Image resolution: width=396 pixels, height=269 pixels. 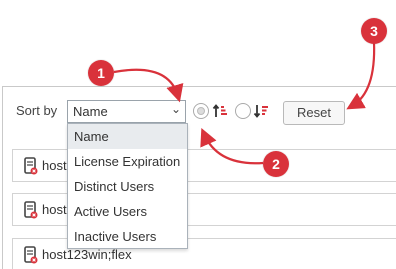 What do you see at coordinates (126, 111) in the screenshot?
I see `sort-by-select: Name ⌄` at bounding box center [126, 111].